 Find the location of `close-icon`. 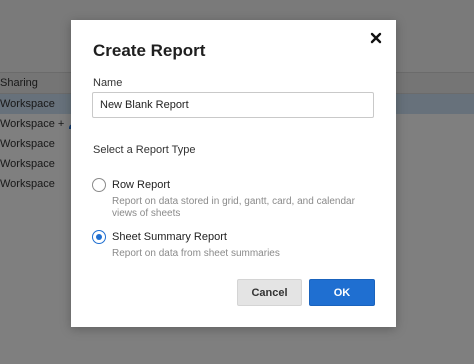

close-icon is located at coordinates (376, 38).